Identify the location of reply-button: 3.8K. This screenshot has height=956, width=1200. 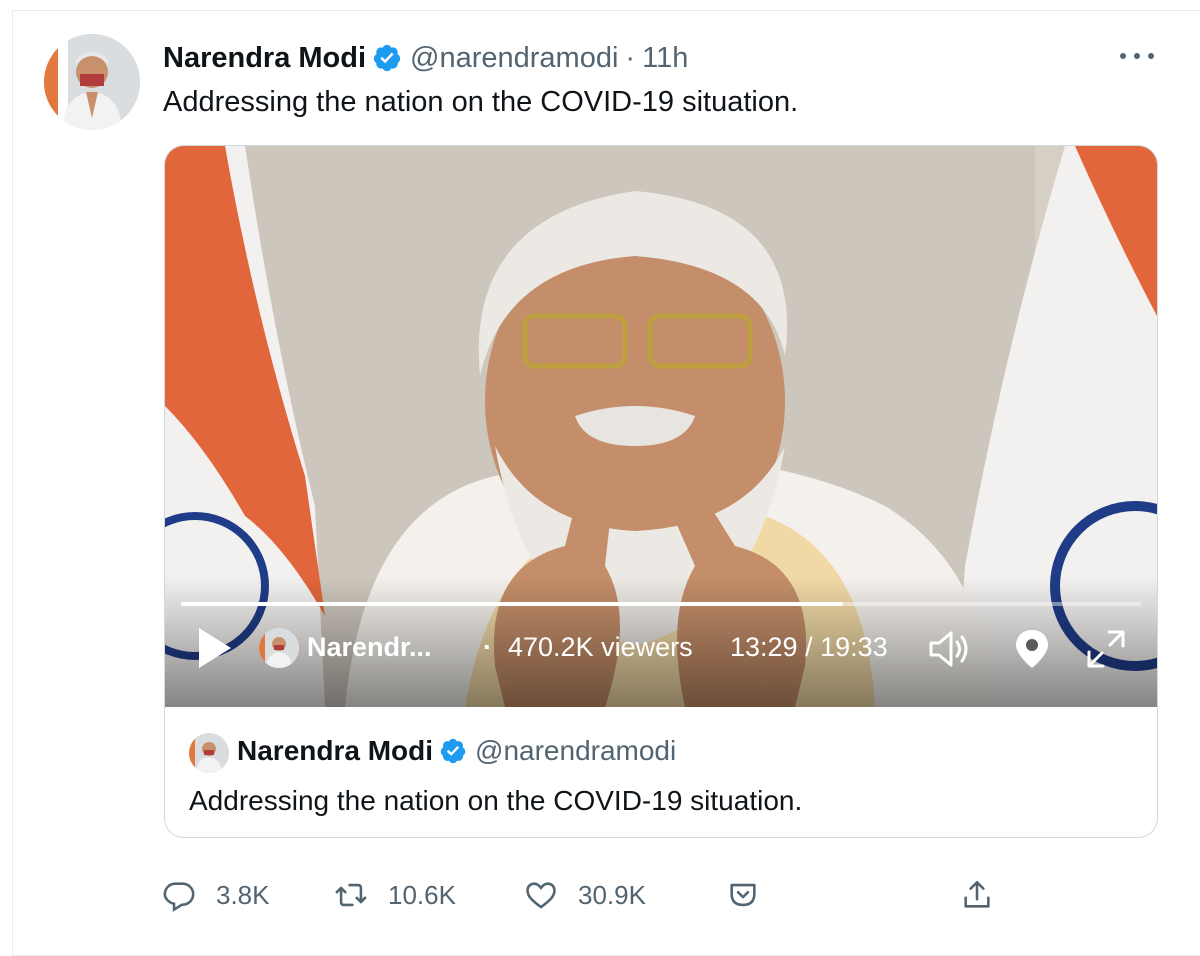
(216, 895).